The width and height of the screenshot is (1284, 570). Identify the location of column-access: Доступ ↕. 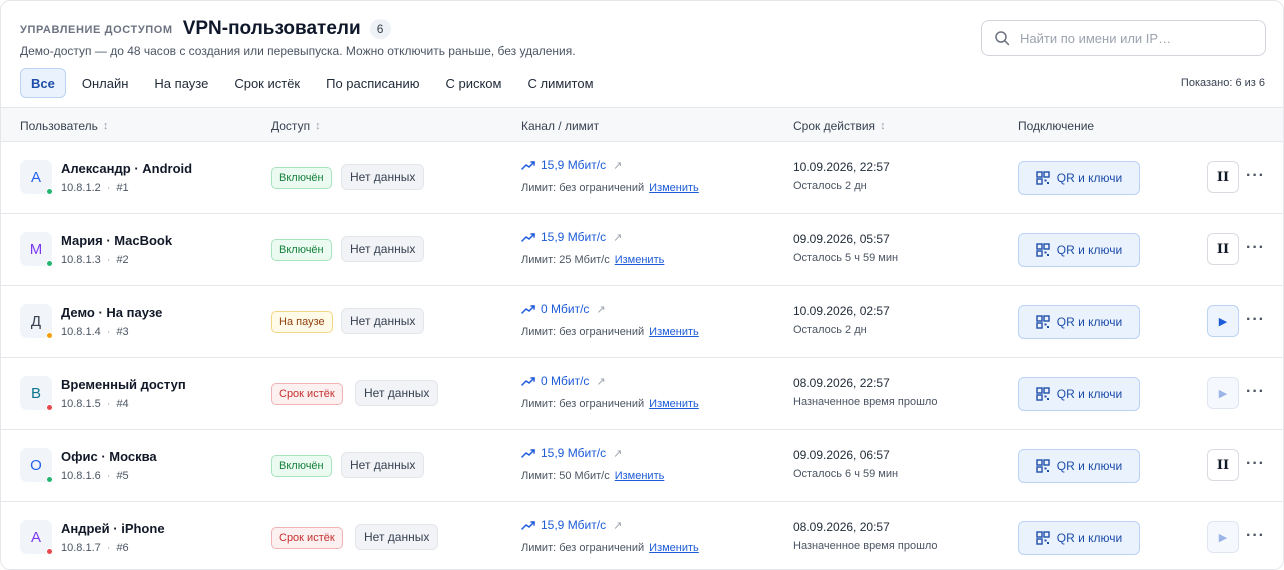
(296, 126).